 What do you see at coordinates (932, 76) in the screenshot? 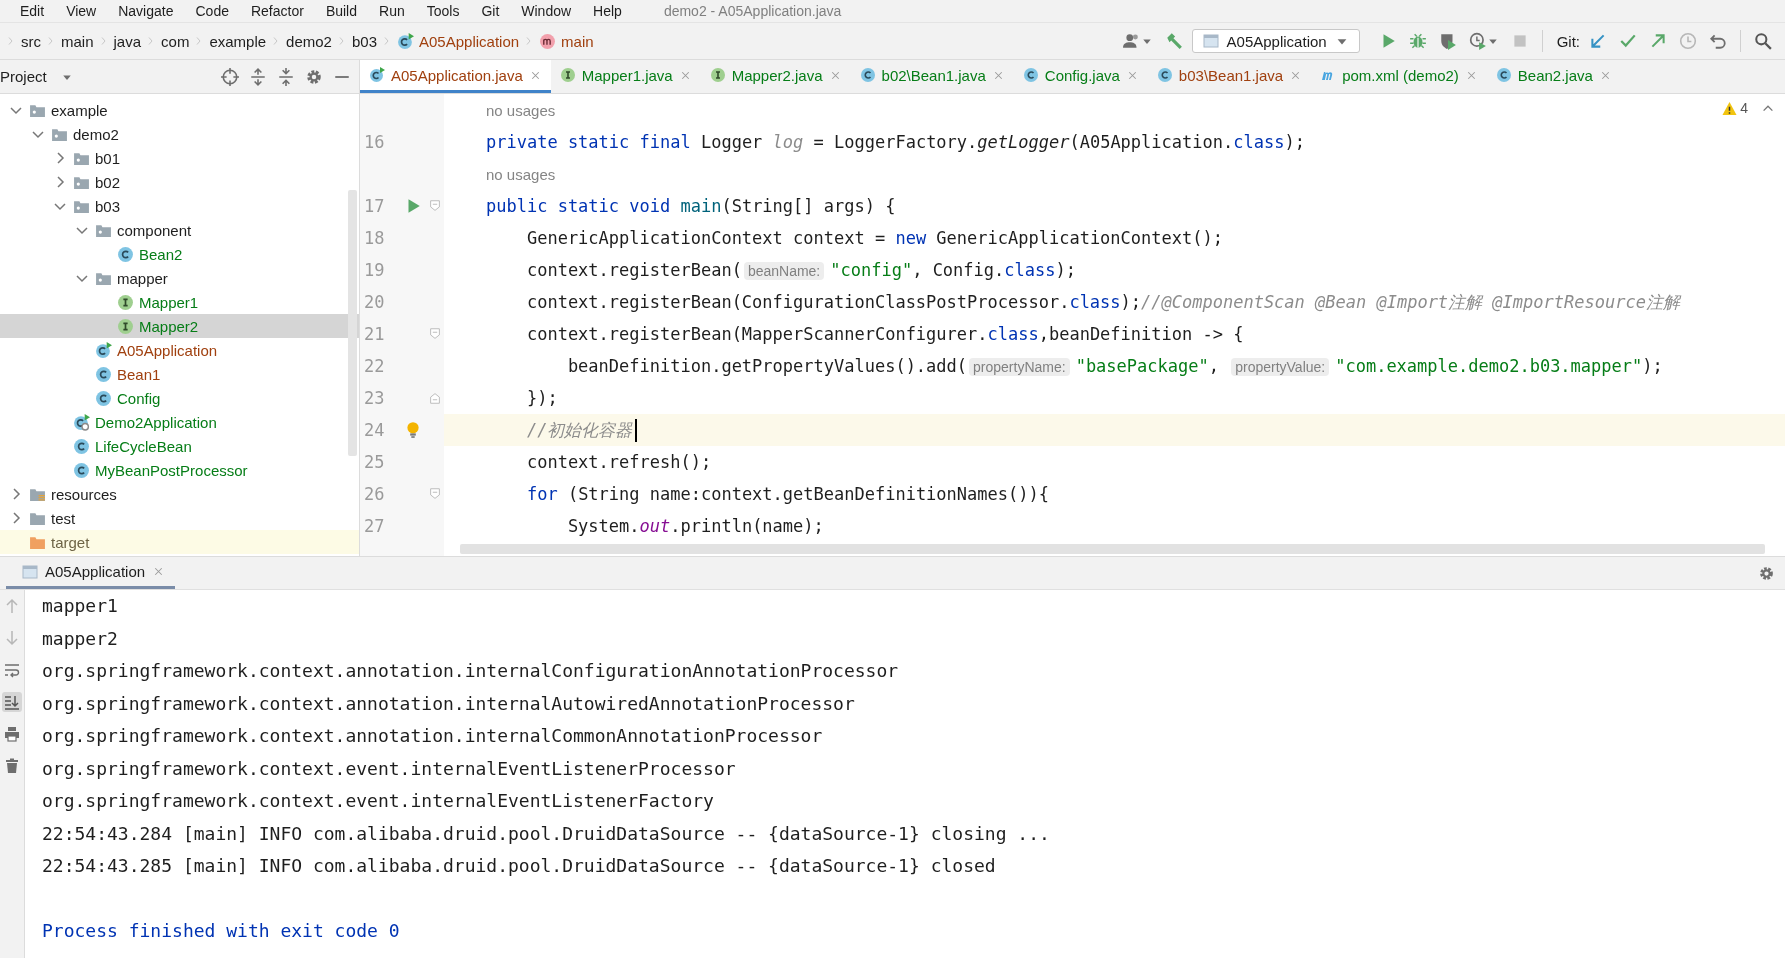
I see `editor-tab: b02\Bean1.java` at bounding box center [932, 76].